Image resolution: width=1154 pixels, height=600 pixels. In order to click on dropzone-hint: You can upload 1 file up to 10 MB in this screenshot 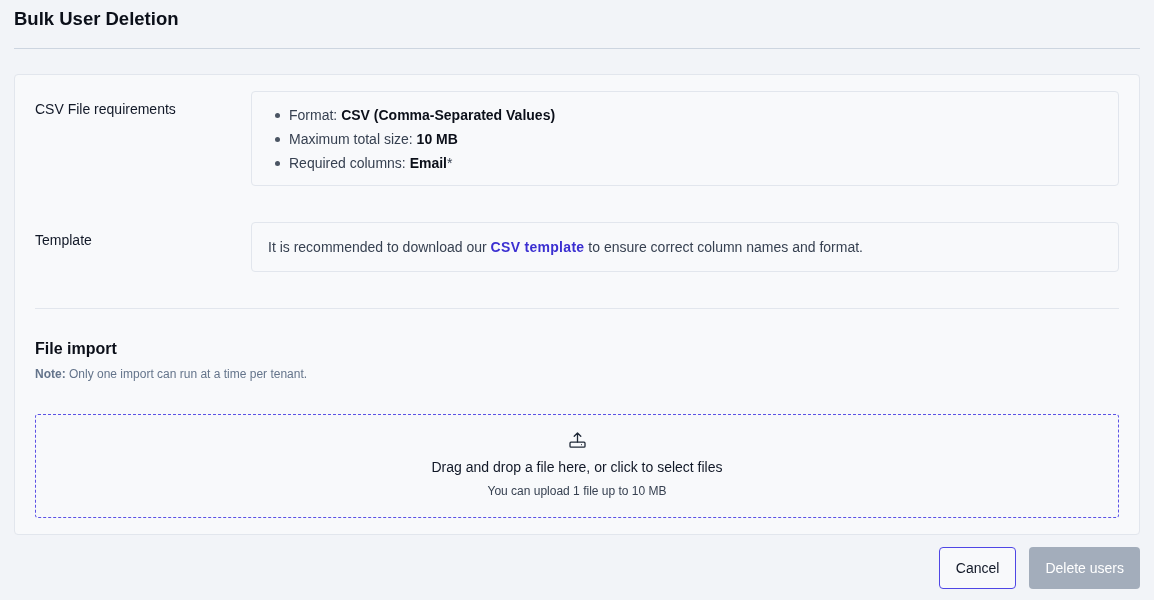, I will do `click(577, 491)`.